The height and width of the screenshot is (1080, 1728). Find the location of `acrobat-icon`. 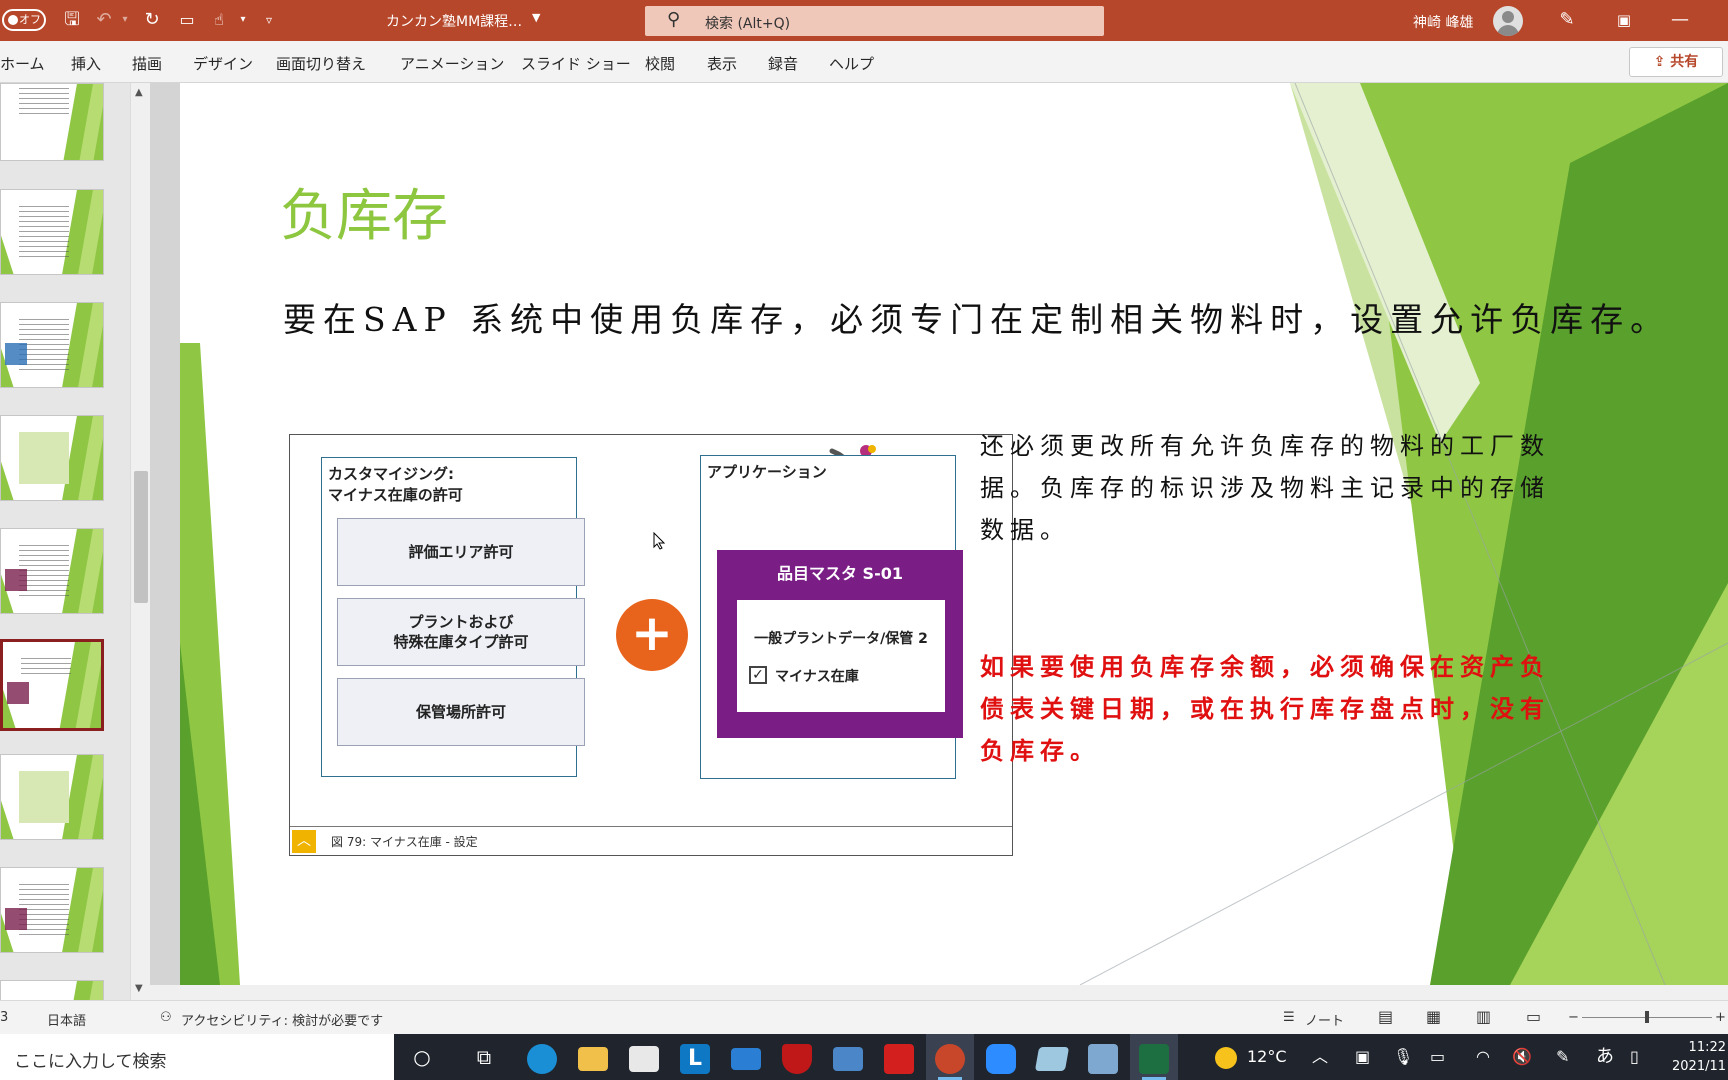

acrobat-icon is located at coordinates (899, 1057).